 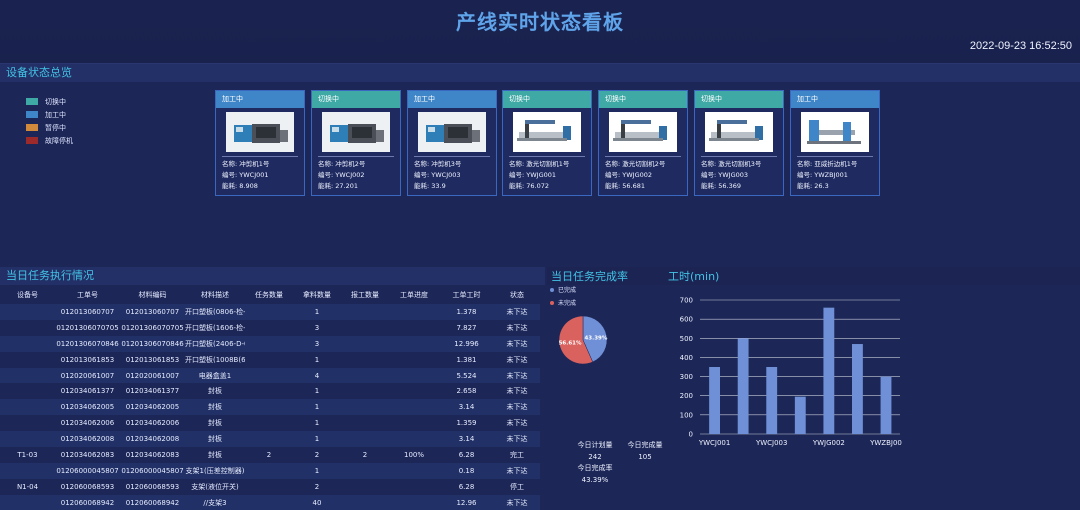 What do you see at coordinates (634, 186) in the screenshot?
I see `device-energy-value: 56.681` at bounding box center [634, 186].